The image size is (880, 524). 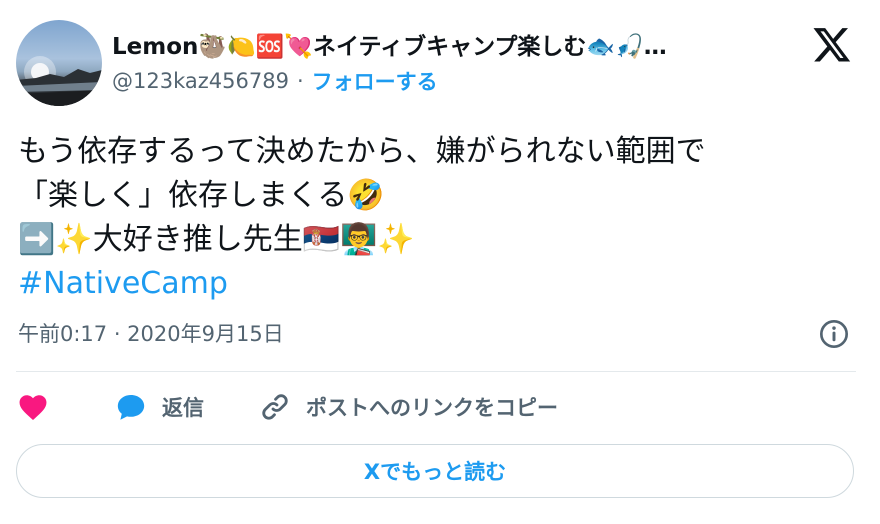 I want to click on tweet-line: もう依存するって決めたから、嫌がられない範囲で, so click(x=362, y=151).